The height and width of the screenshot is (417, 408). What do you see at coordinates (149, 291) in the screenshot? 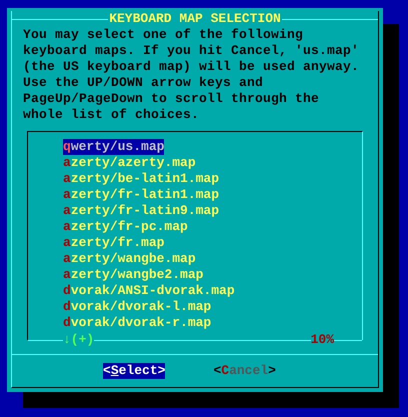
I see `list-item: dvorak/ANSI-dvorak.map` at bounding box center [149, 291].